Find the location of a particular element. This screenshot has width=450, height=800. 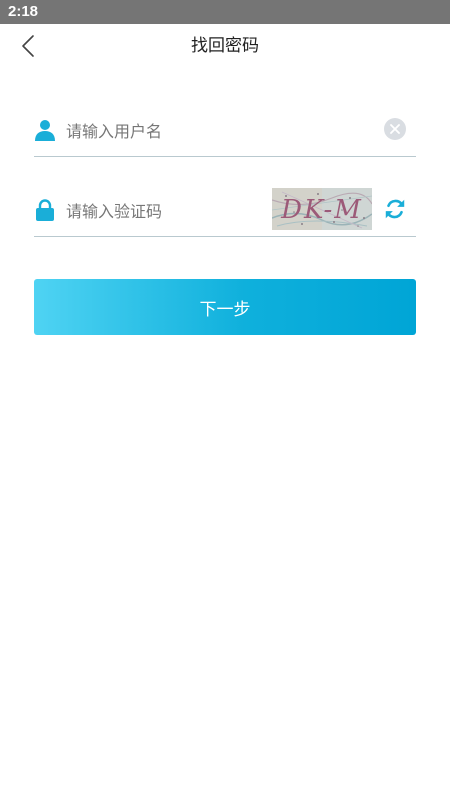

refresh-icon is located at coordinates (395, 209).